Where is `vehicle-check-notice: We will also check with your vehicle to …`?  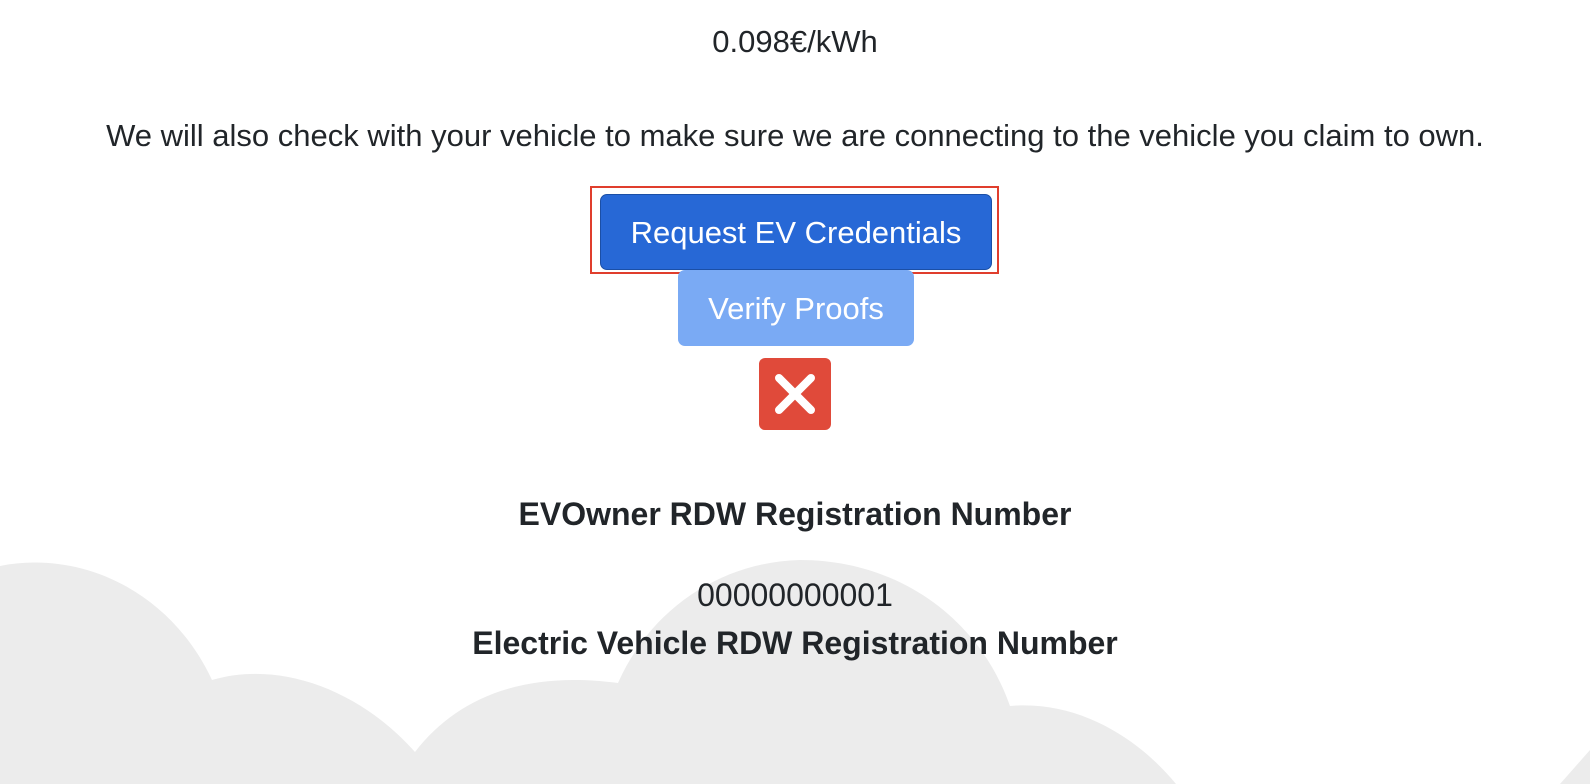 vehicle-check-notice: We will also check with your vehicle to … is located at coordinates (795, 135).